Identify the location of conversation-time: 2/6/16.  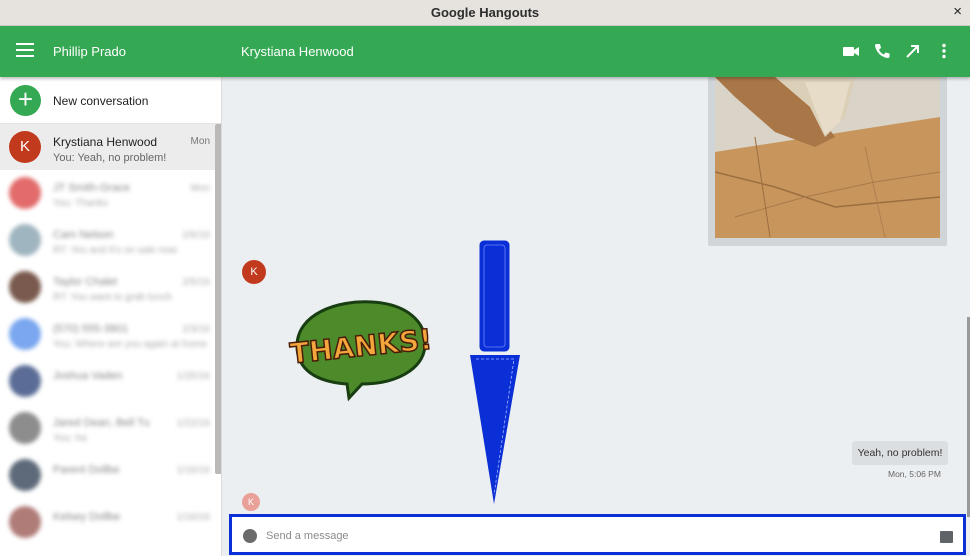
(196, 235).